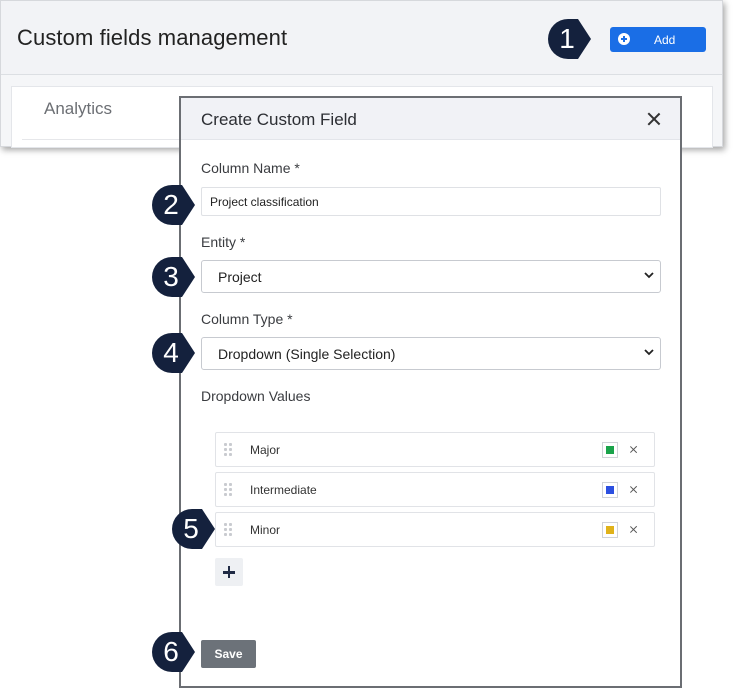 This screenshot has width=735, height=689. Describe the element at coordinates (654, 119) in the screenshot. I see `close-icon` at that location.